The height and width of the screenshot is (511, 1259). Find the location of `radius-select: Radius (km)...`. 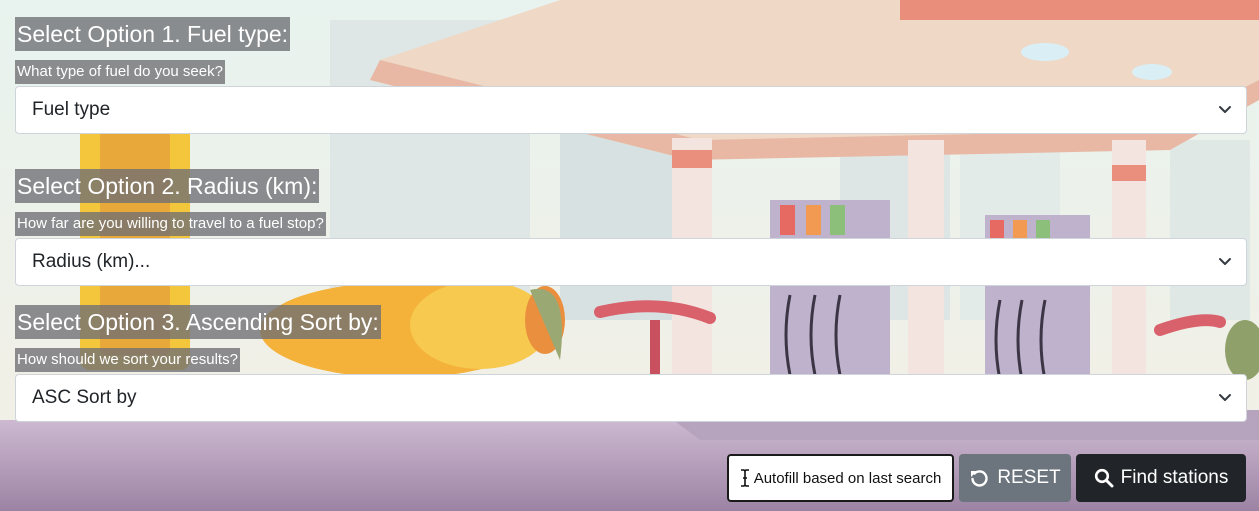

radius-select: Radius (km)... is located at coordinates (631, 262).